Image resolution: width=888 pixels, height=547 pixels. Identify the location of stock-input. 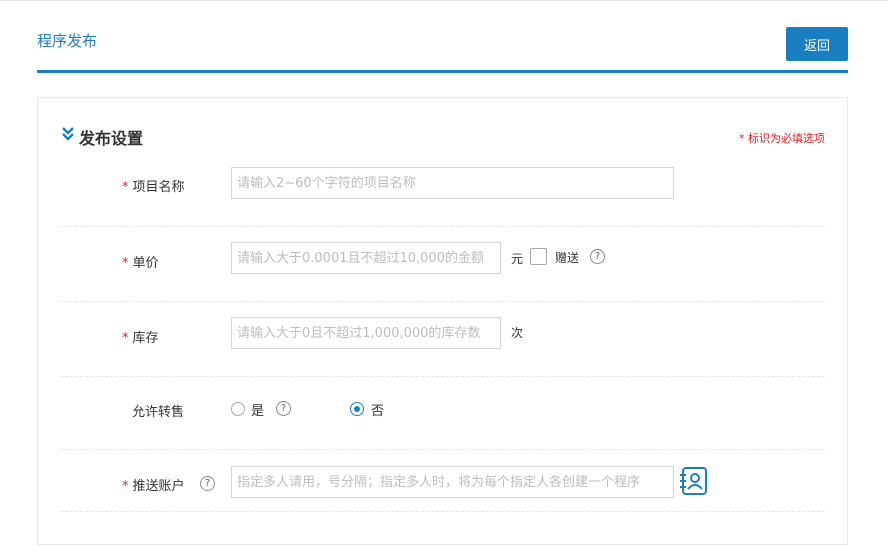
(366, 333).